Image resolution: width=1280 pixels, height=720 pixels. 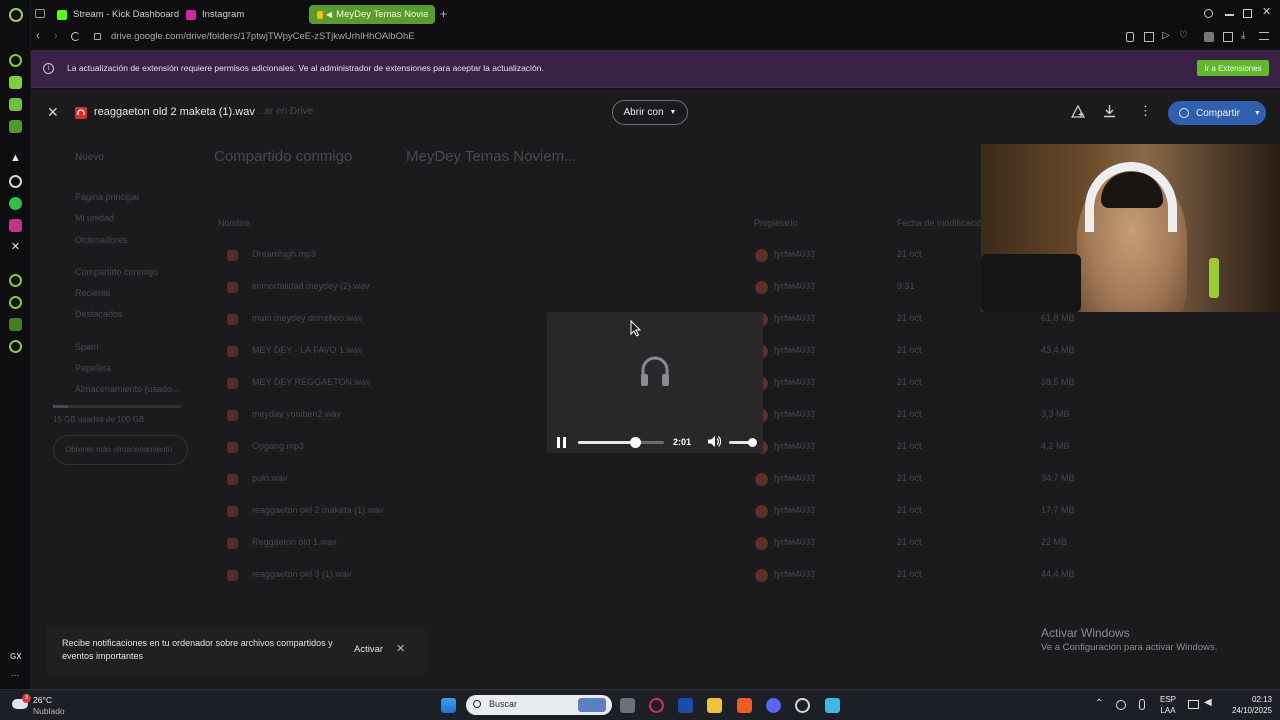 What do you see at coordinates (1243, 35) in the screenshot?
I see `downloads-icon: ⤓` at bounding box center [1243, 35].